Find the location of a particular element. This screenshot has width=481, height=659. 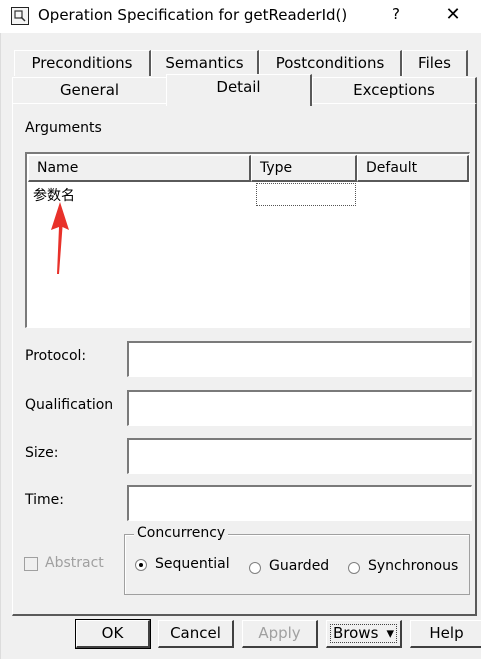

radio-synchronous-label: Synchronous is located at coordinates (413, 566).